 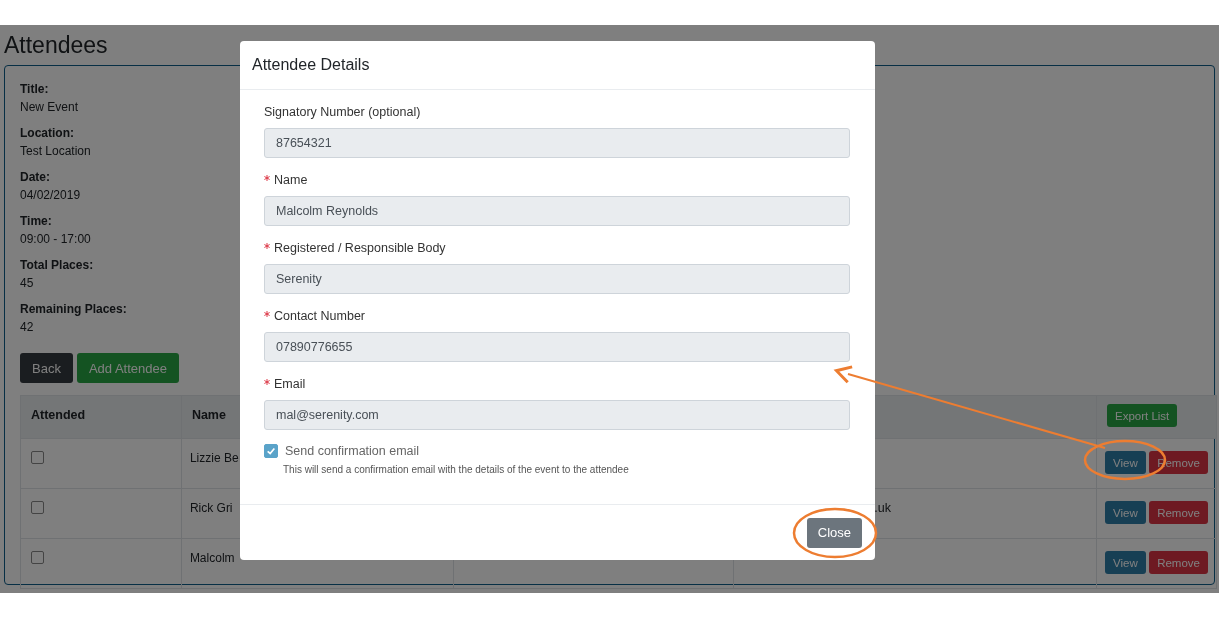 I want to click on input-field: Serenity, so click(x=557, y=279).